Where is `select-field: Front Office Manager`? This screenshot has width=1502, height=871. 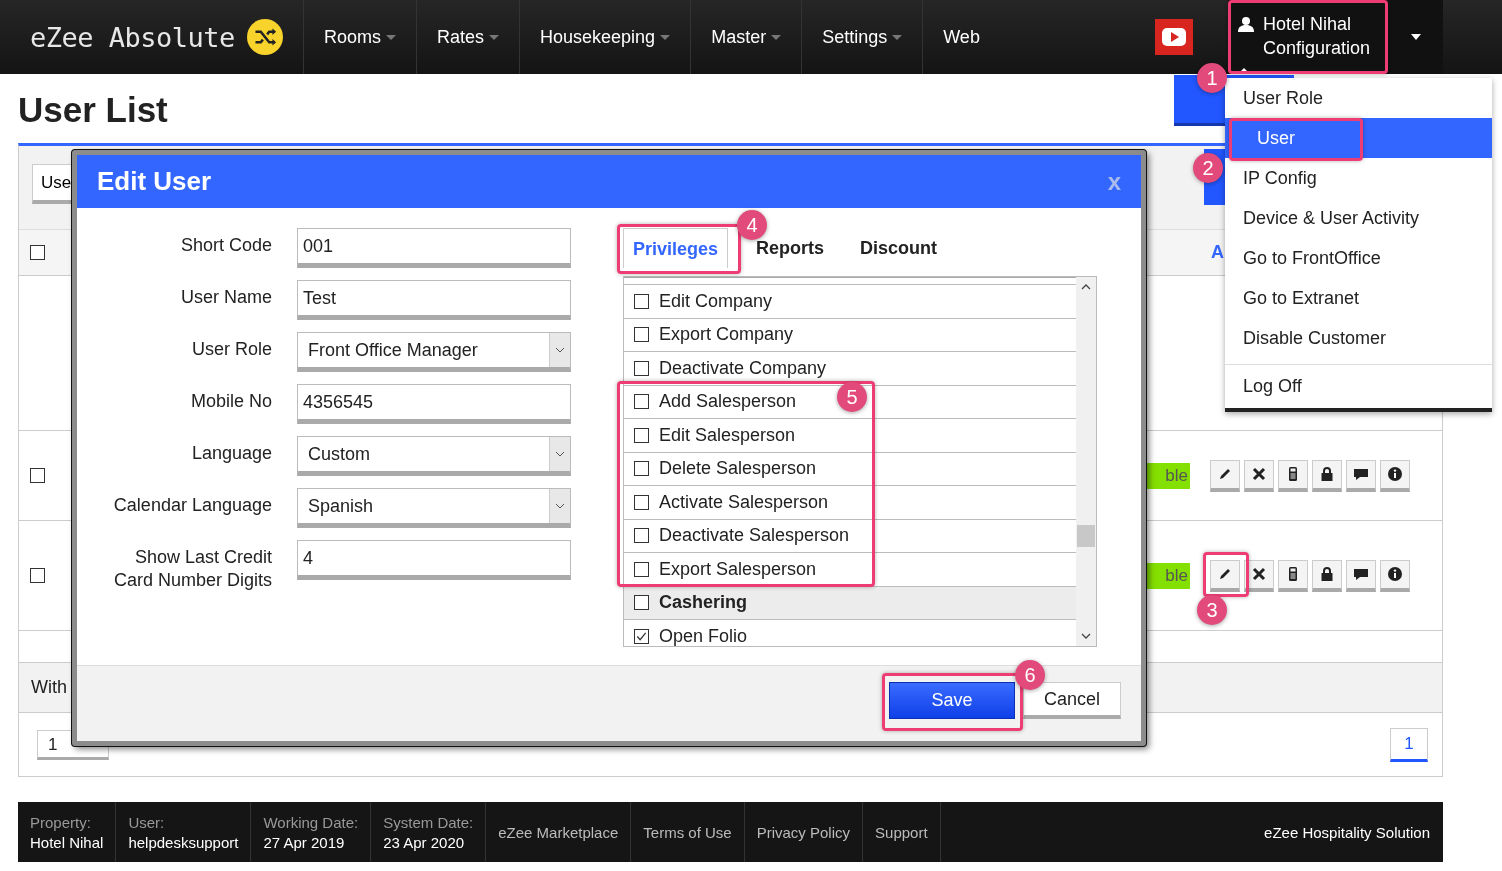
select-field: Front Office Manager is located at coordinates (434, 352).